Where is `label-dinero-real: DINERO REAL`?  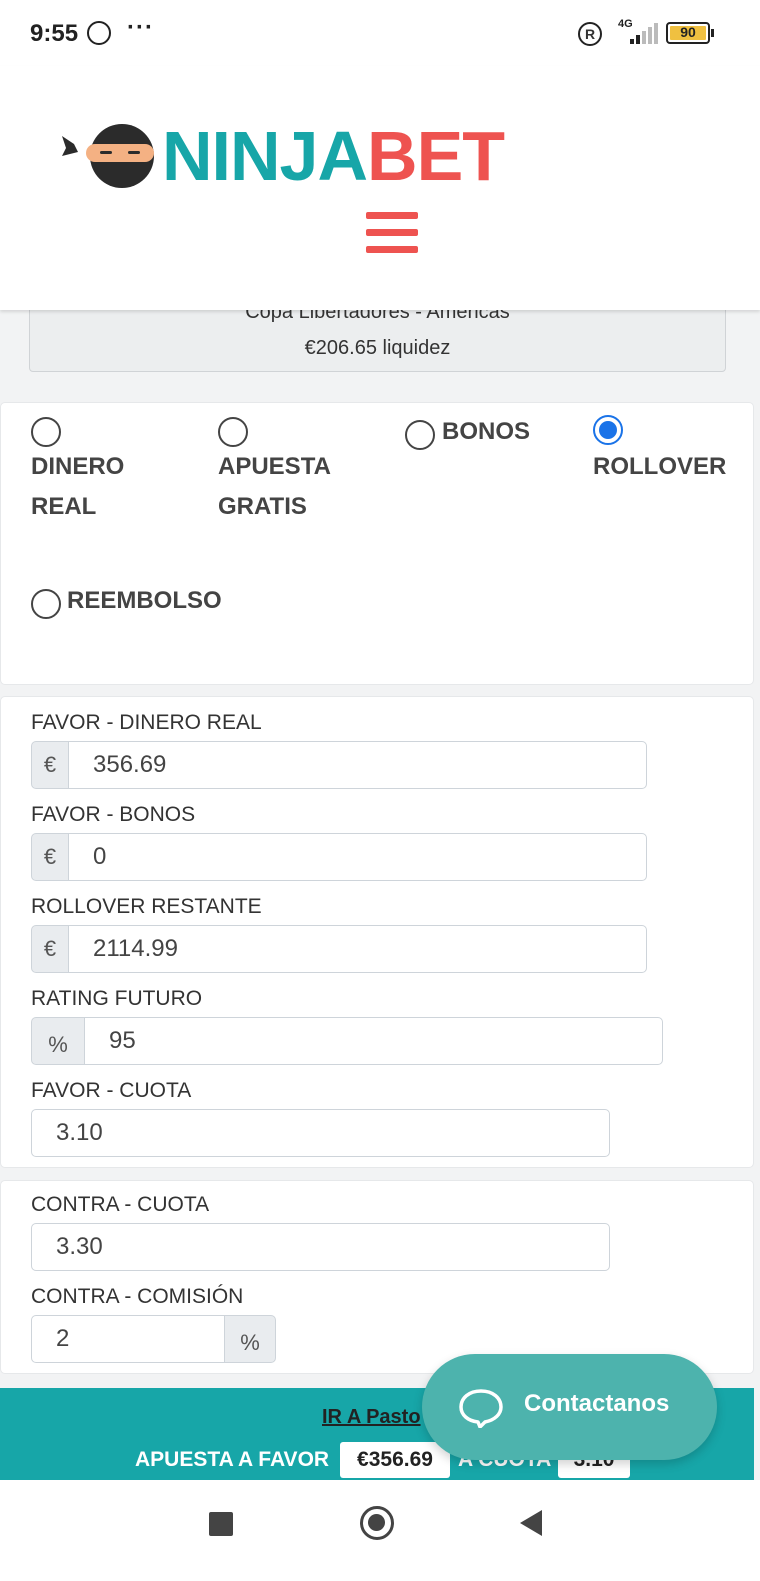
label-dinero-real: DINERO REAL is located at coordinates (77, 487).